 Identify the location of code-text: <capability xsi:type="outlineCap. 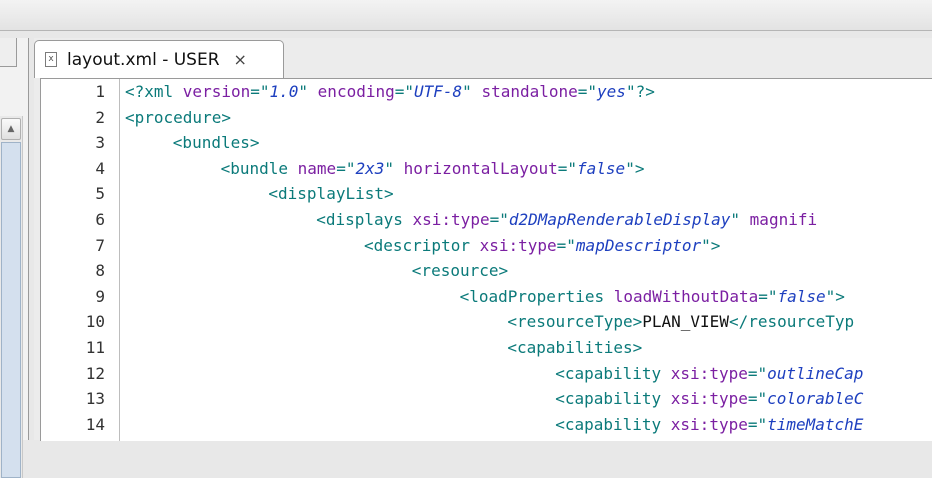
(709, 374).